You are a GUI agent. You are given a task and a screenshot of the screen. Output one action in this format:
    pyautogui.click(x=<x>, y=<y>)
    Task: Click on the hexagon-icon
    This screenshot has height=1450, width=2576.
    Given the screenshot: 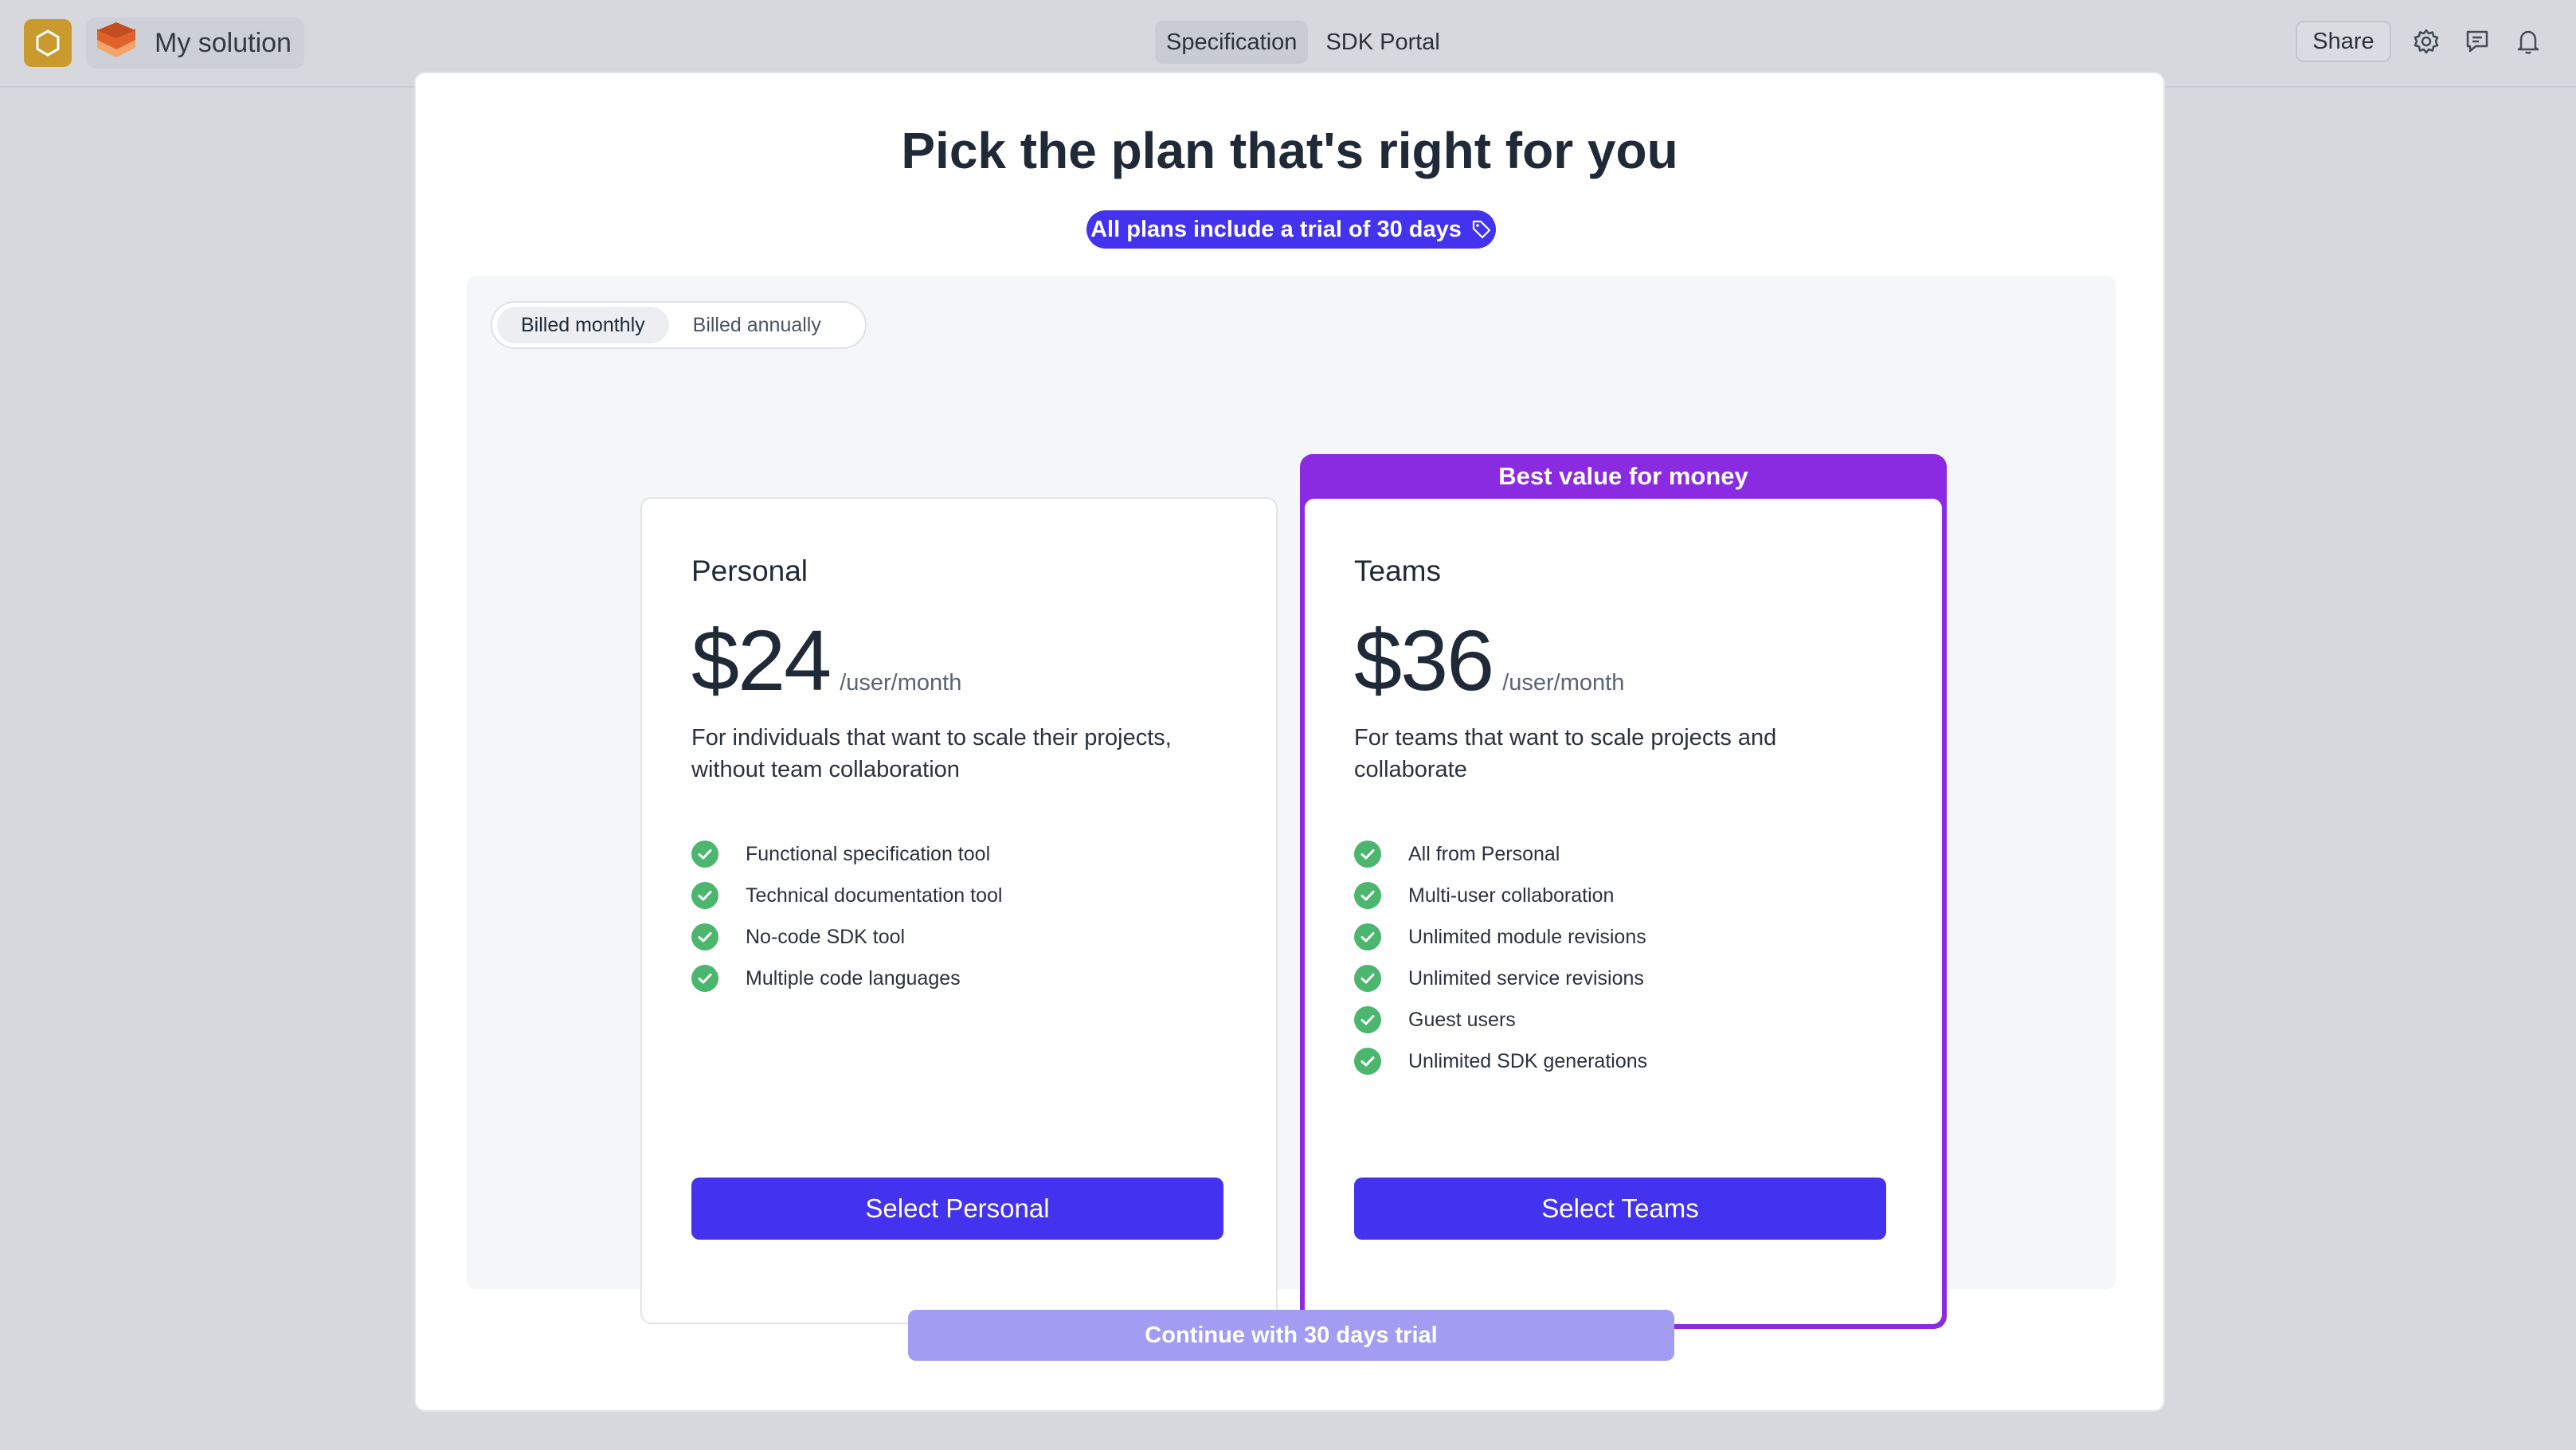 What is the action you would take?
    pyautogui.click(x=48, y=43)
    